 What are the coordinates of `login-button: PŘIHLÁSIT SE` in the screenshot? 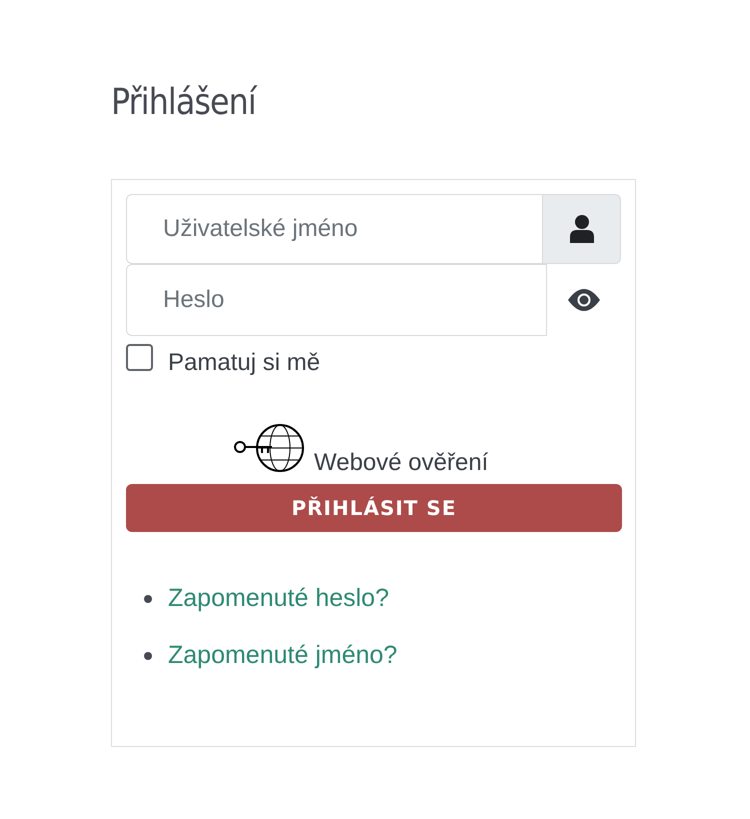 It's located at (374, 508).